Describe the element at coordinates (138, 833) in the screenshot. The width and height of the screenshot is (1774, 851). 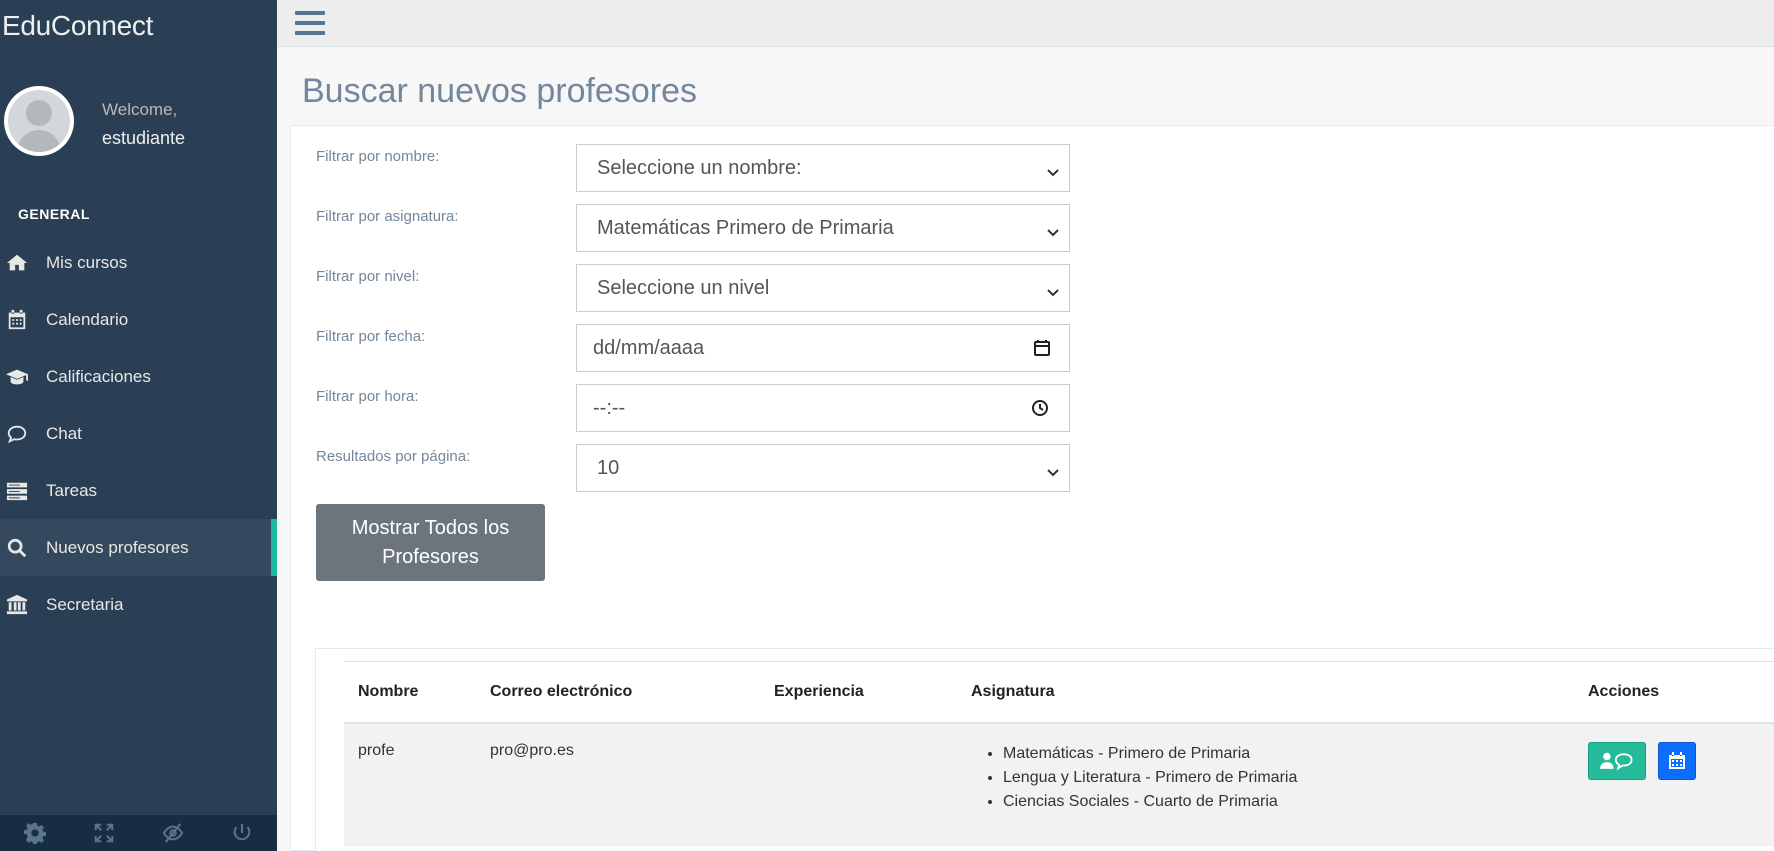
I see `sidebar-footer` at that location.